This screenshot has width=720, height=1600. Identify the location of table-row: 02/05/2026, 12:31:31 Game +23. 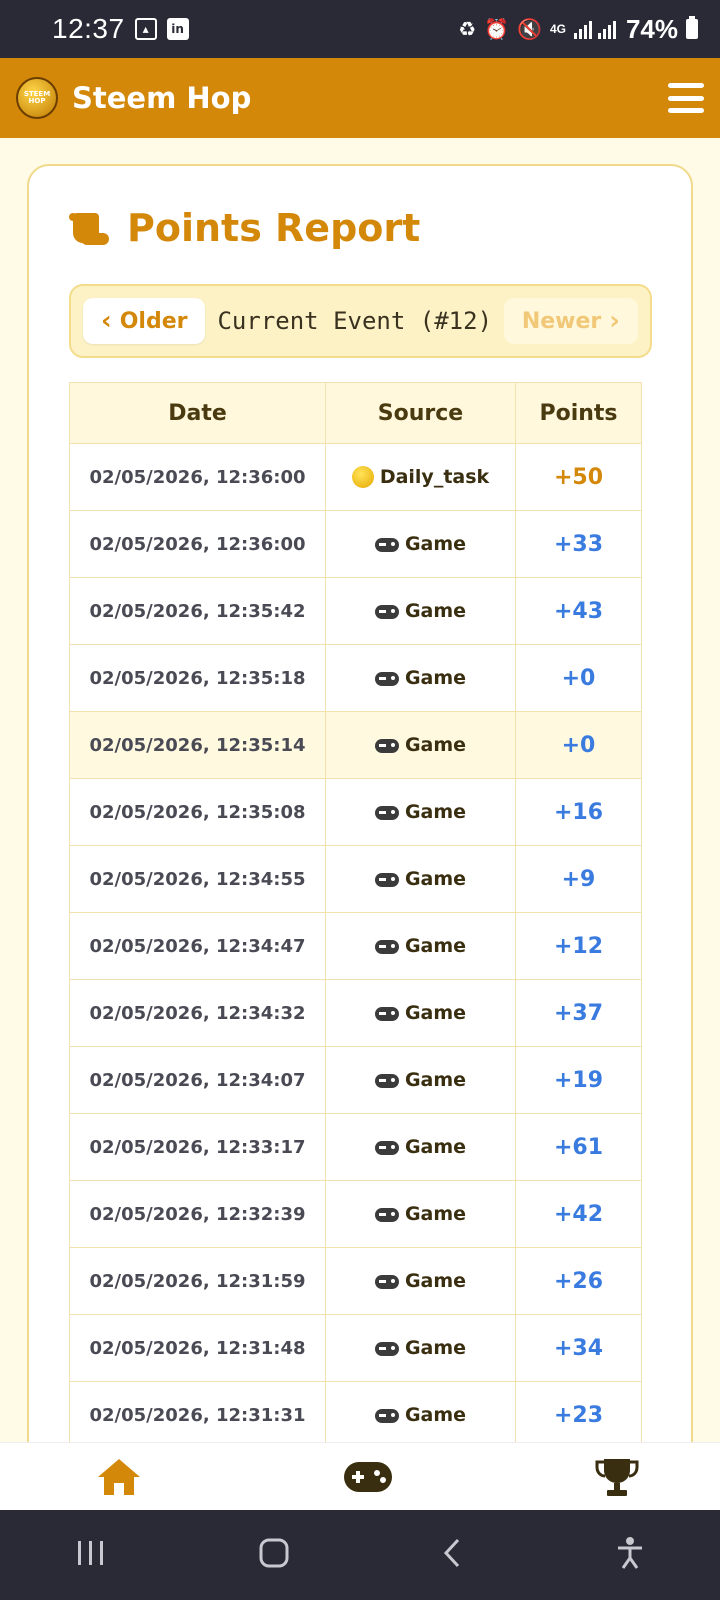
(355, 1415).